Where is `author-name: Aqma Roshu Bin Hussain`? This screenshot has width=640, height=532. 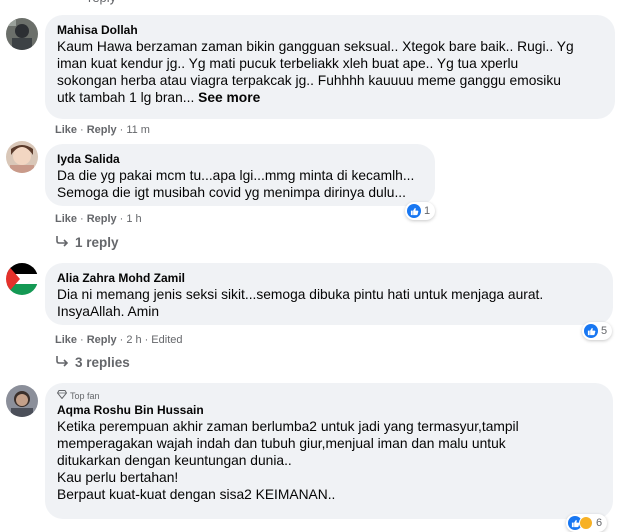 author-name: Aqma Roshu Bin Hussain is located at coordinates (329, 410).